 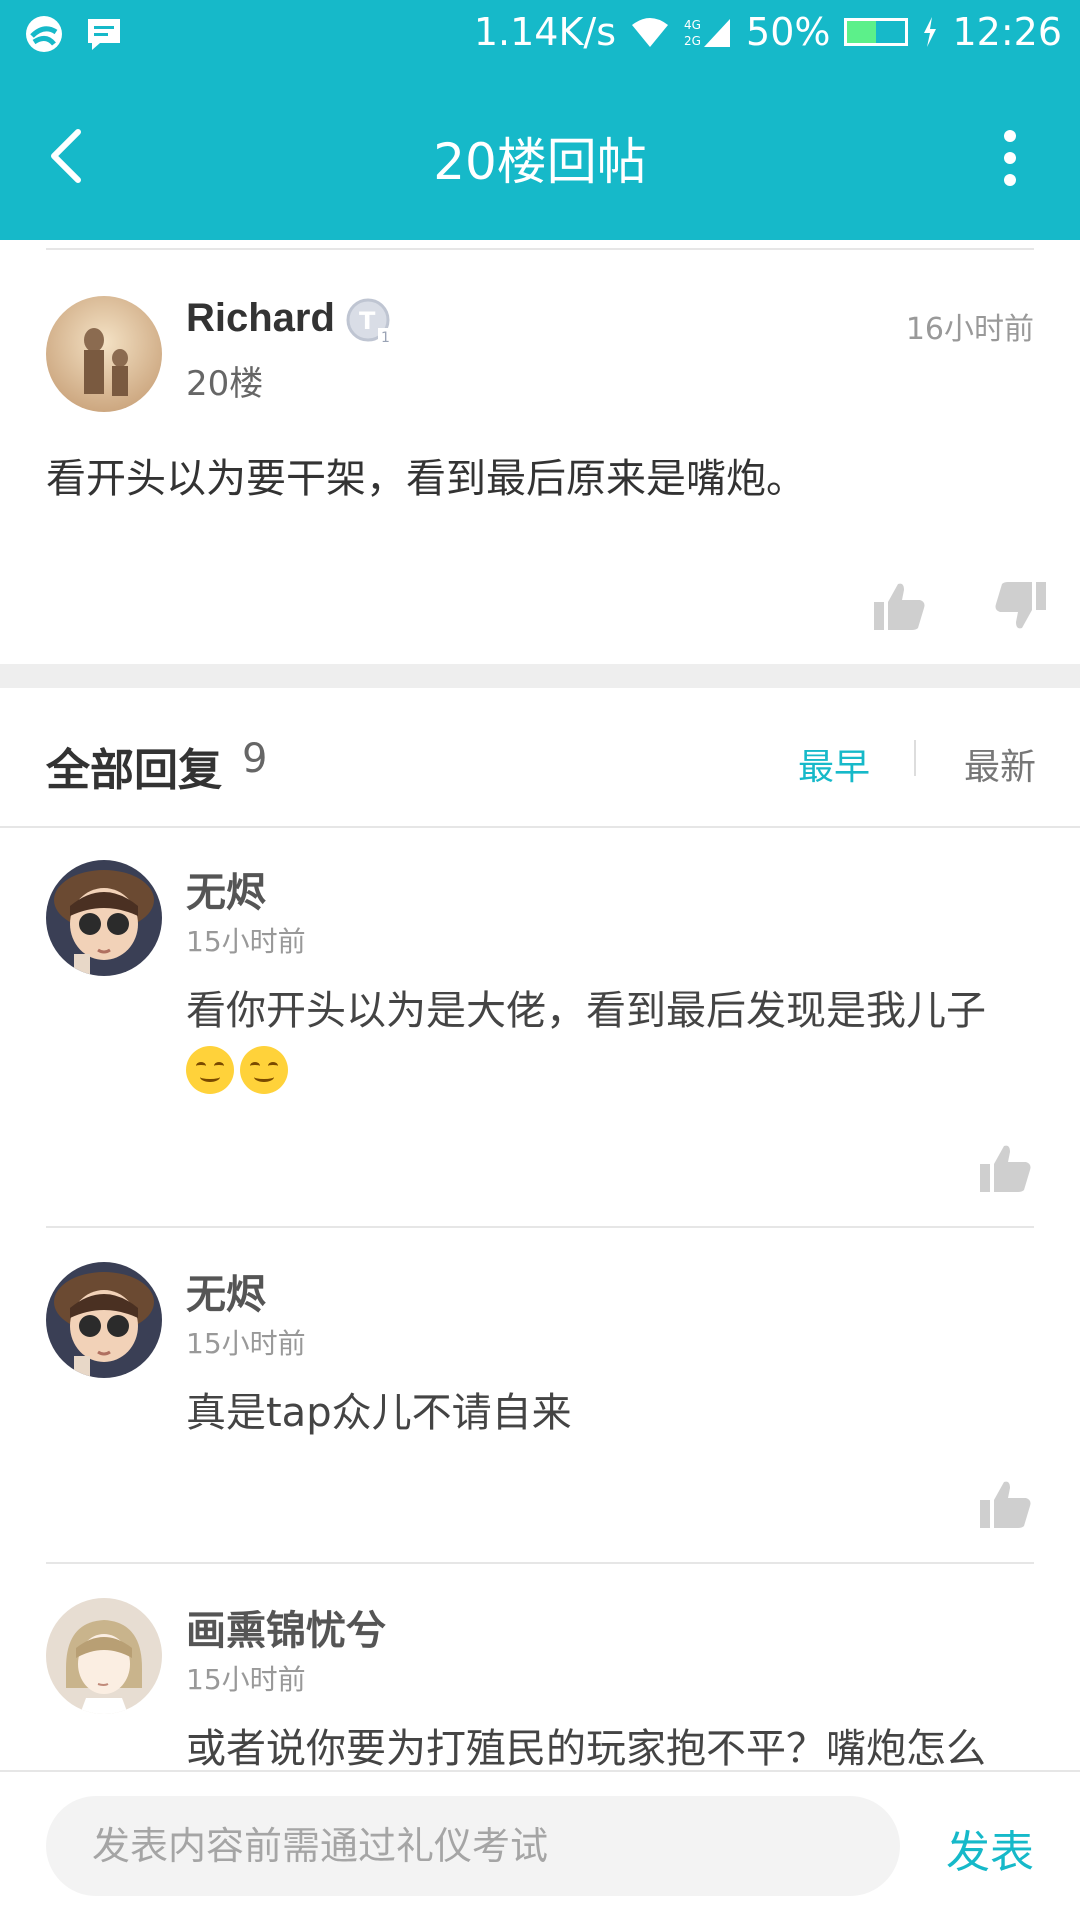 What do you see at coordinates (692, 41) in the screenshot?
I see `svg-text: 2G` at bounding box center [692, 41].